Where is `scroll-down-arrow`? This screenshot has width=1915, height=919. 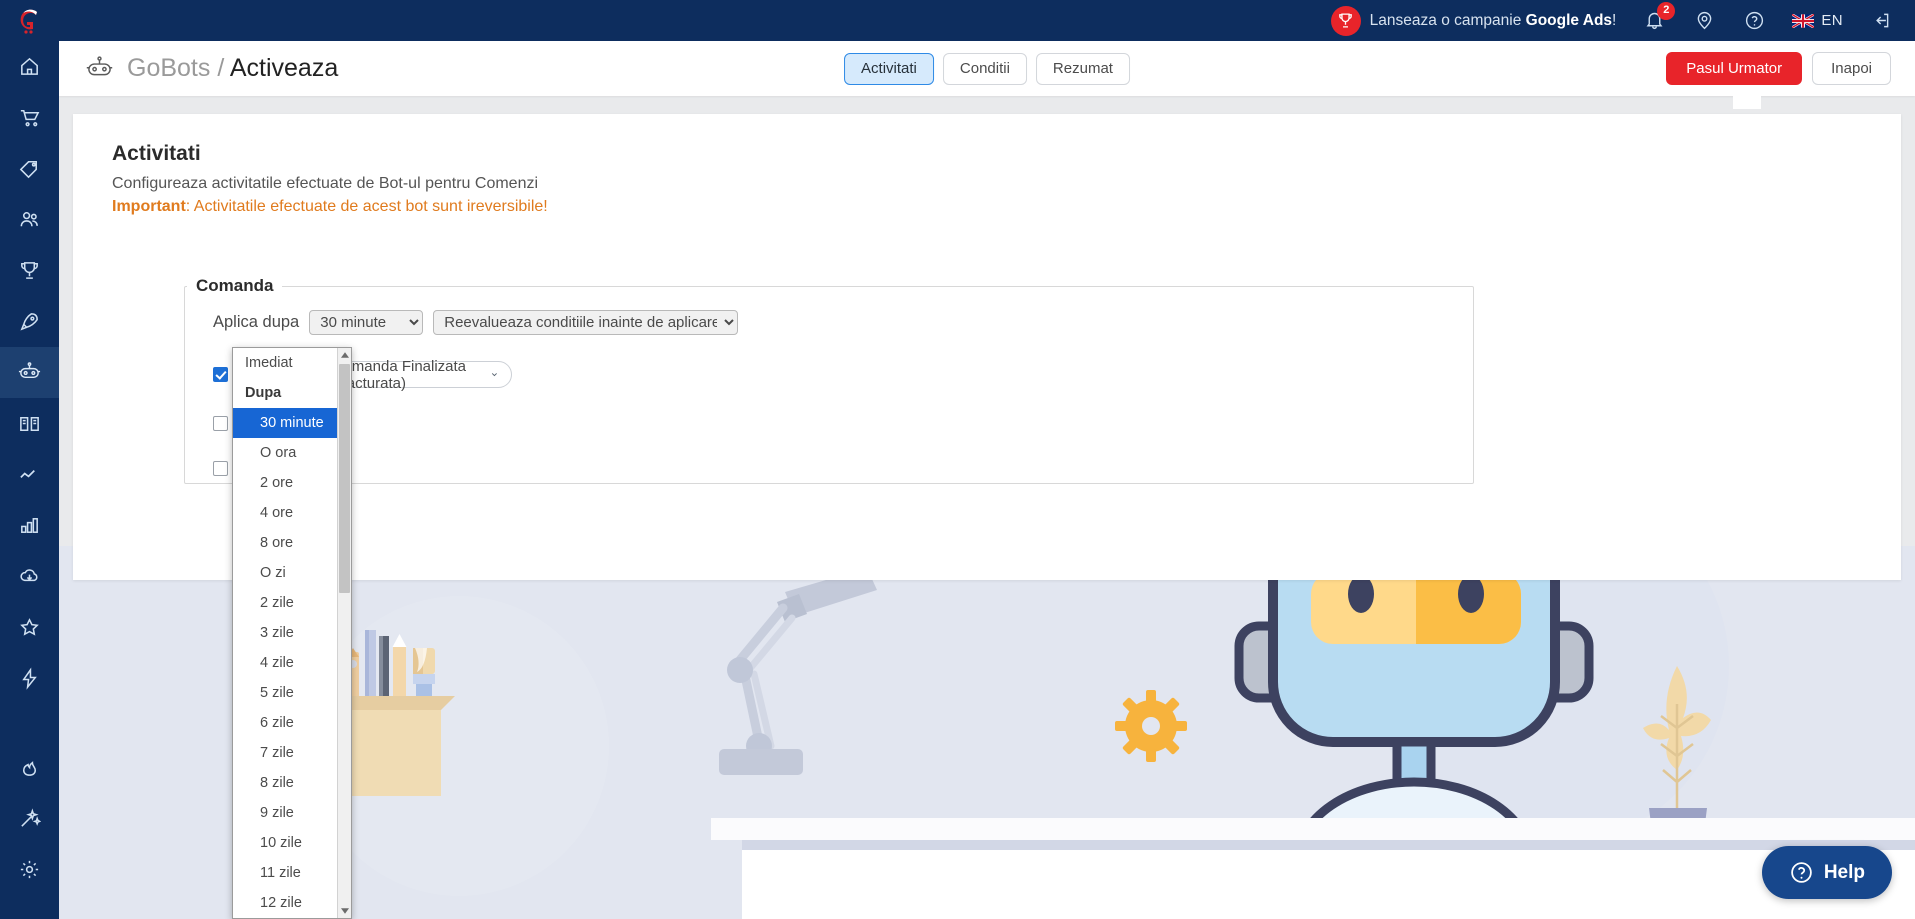 scroll-down-arrow is located at coordinates (344, 911).